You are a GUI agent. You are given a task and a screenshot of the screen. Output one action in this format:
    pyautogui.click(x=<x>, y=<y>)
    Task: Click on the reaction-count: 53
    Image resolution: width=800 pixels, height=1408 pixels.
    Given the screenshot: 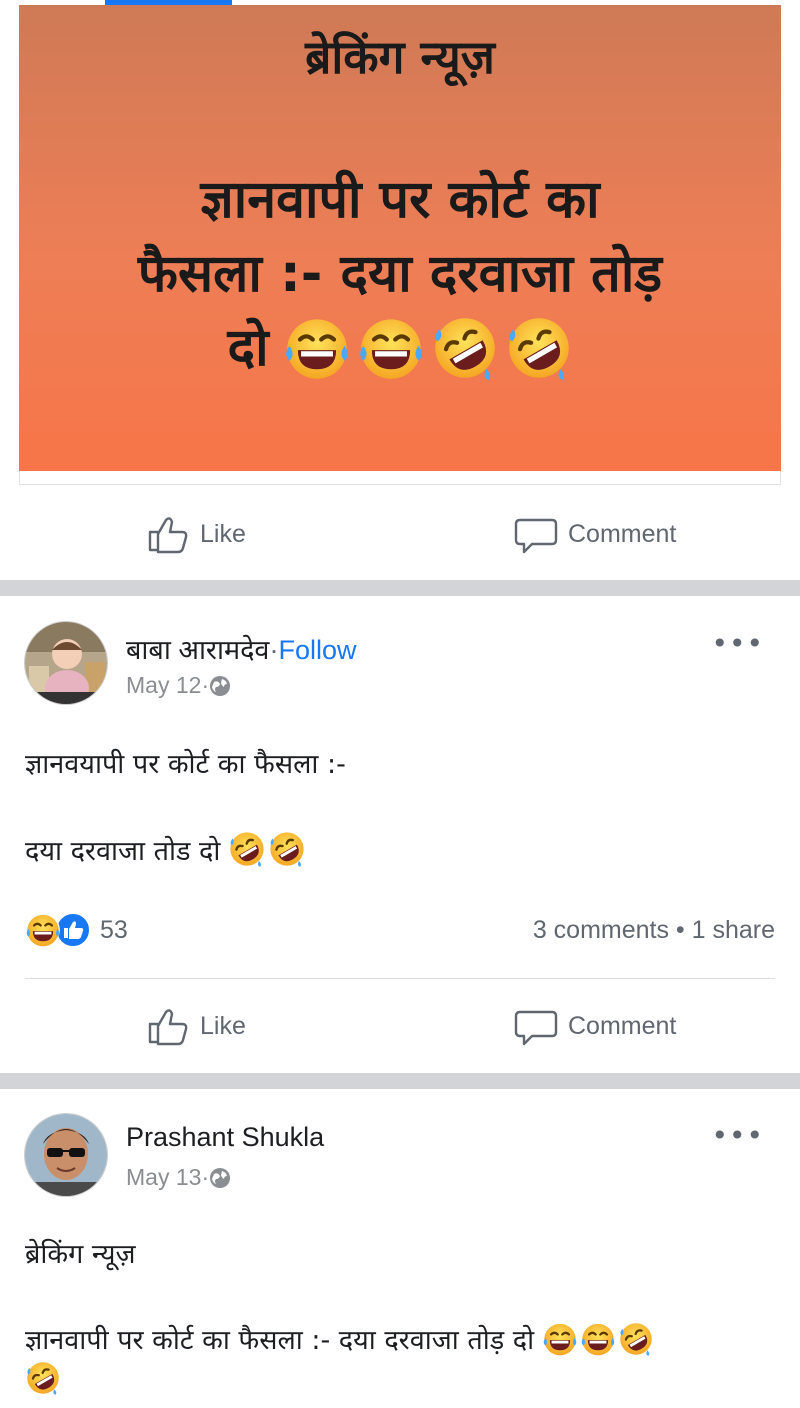 What is the action you would take?
    pyautogui.click(x=114, y=930)
    